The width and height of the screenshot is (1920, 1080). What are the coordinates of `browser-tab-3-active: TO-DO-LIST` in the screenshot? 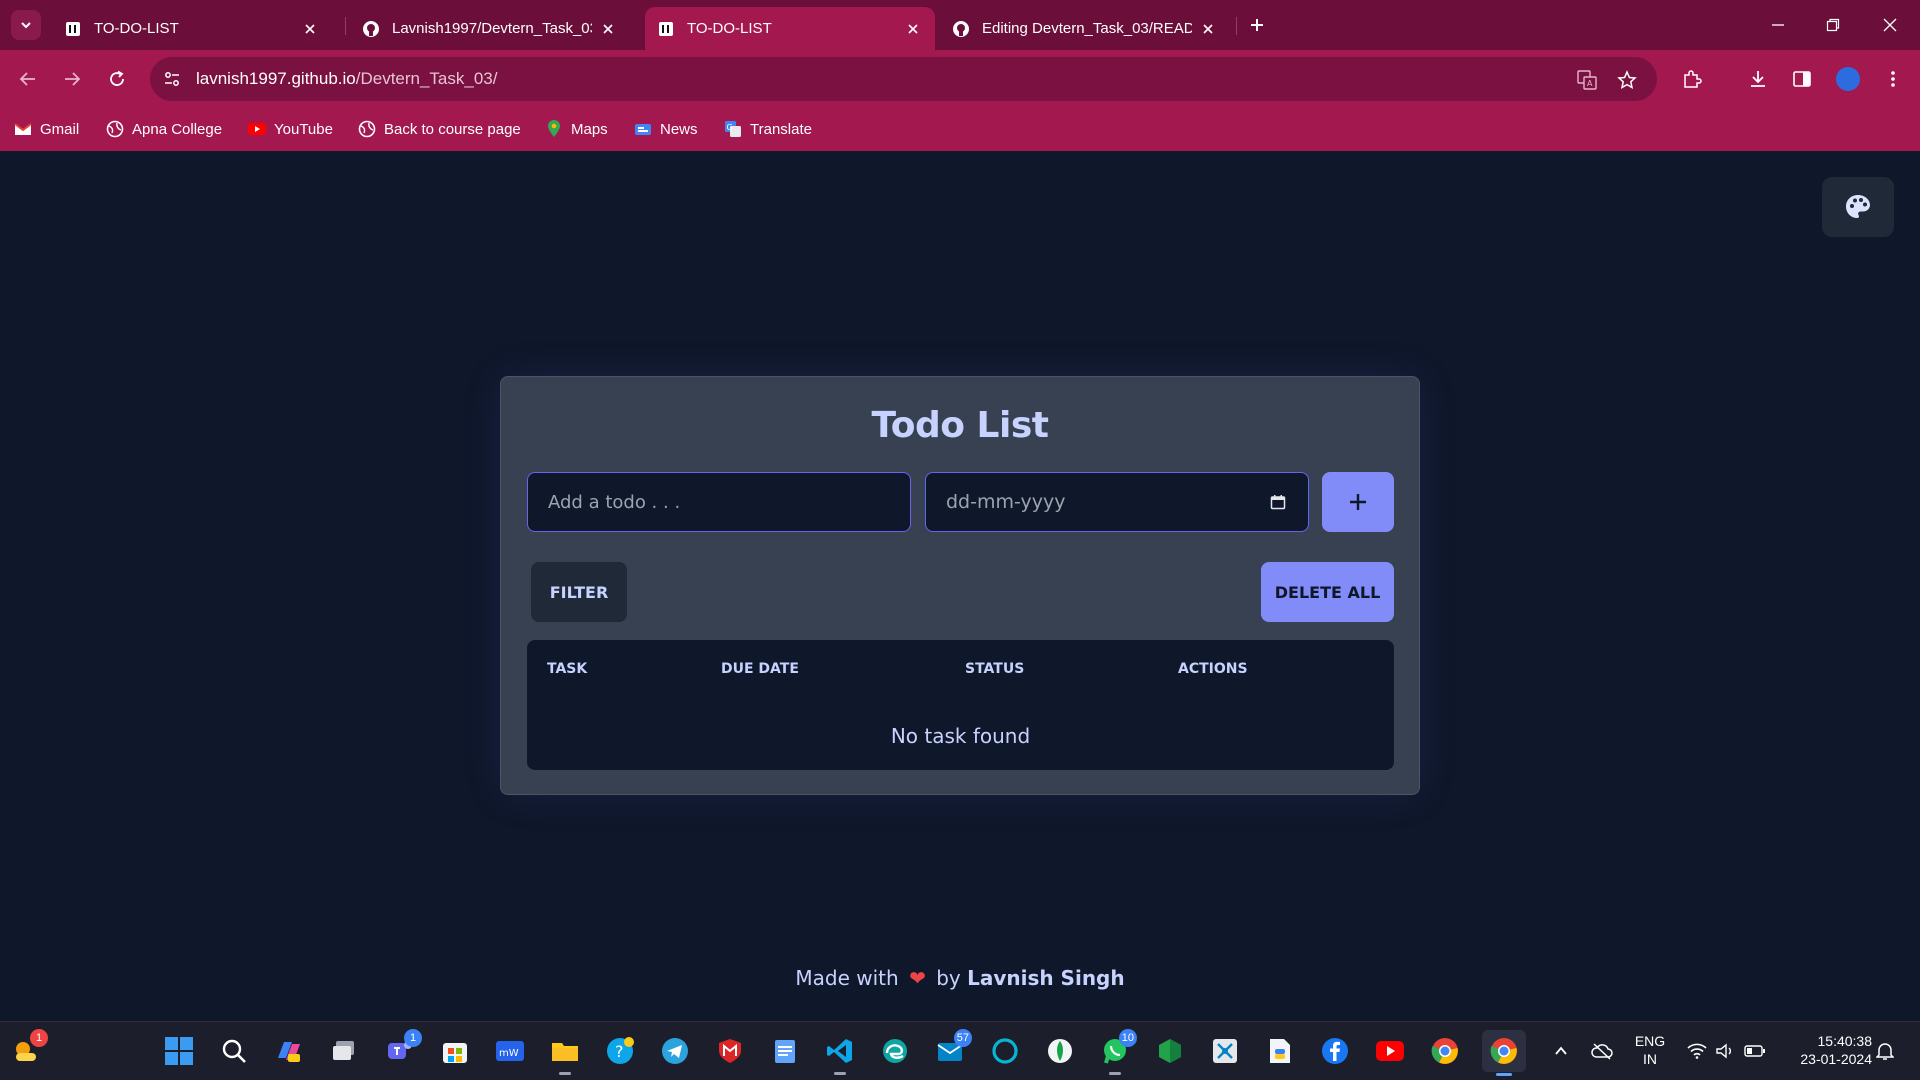 It's located at (790, 28).